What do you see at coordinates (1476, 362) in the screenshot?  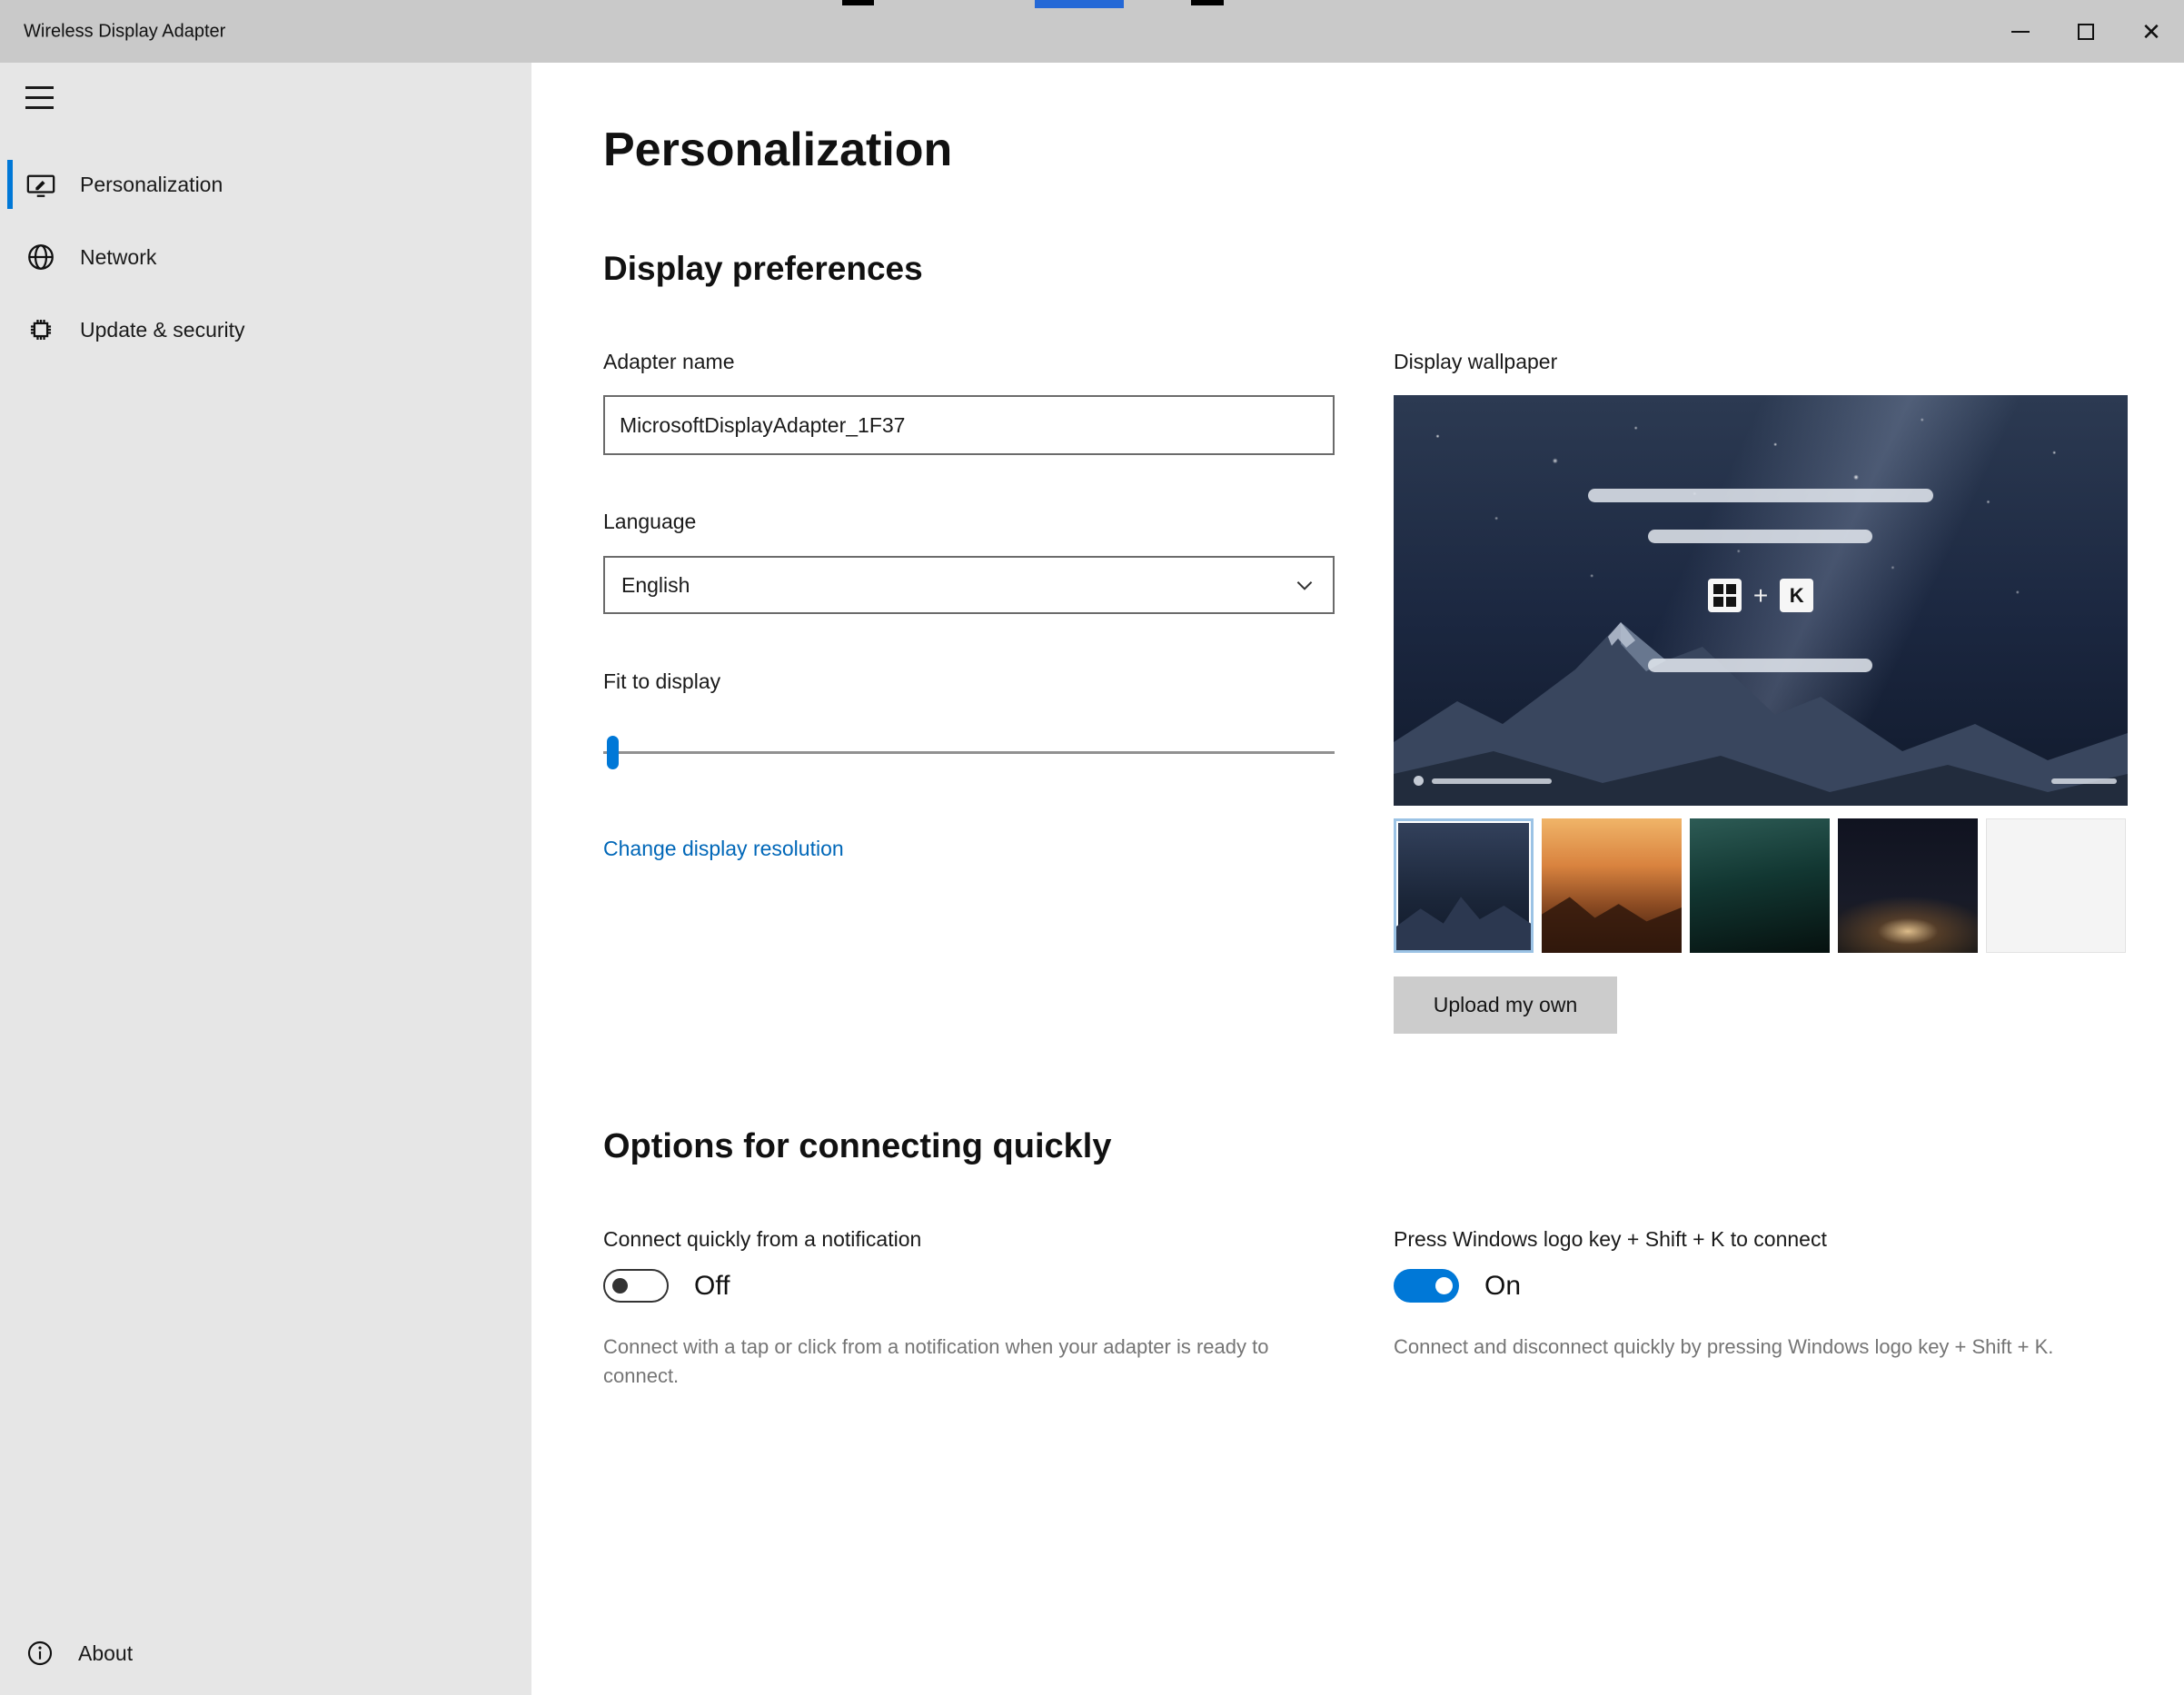 I see `display-wallpaper-label: Display wallpaper` at bounding box center [1476, 362].